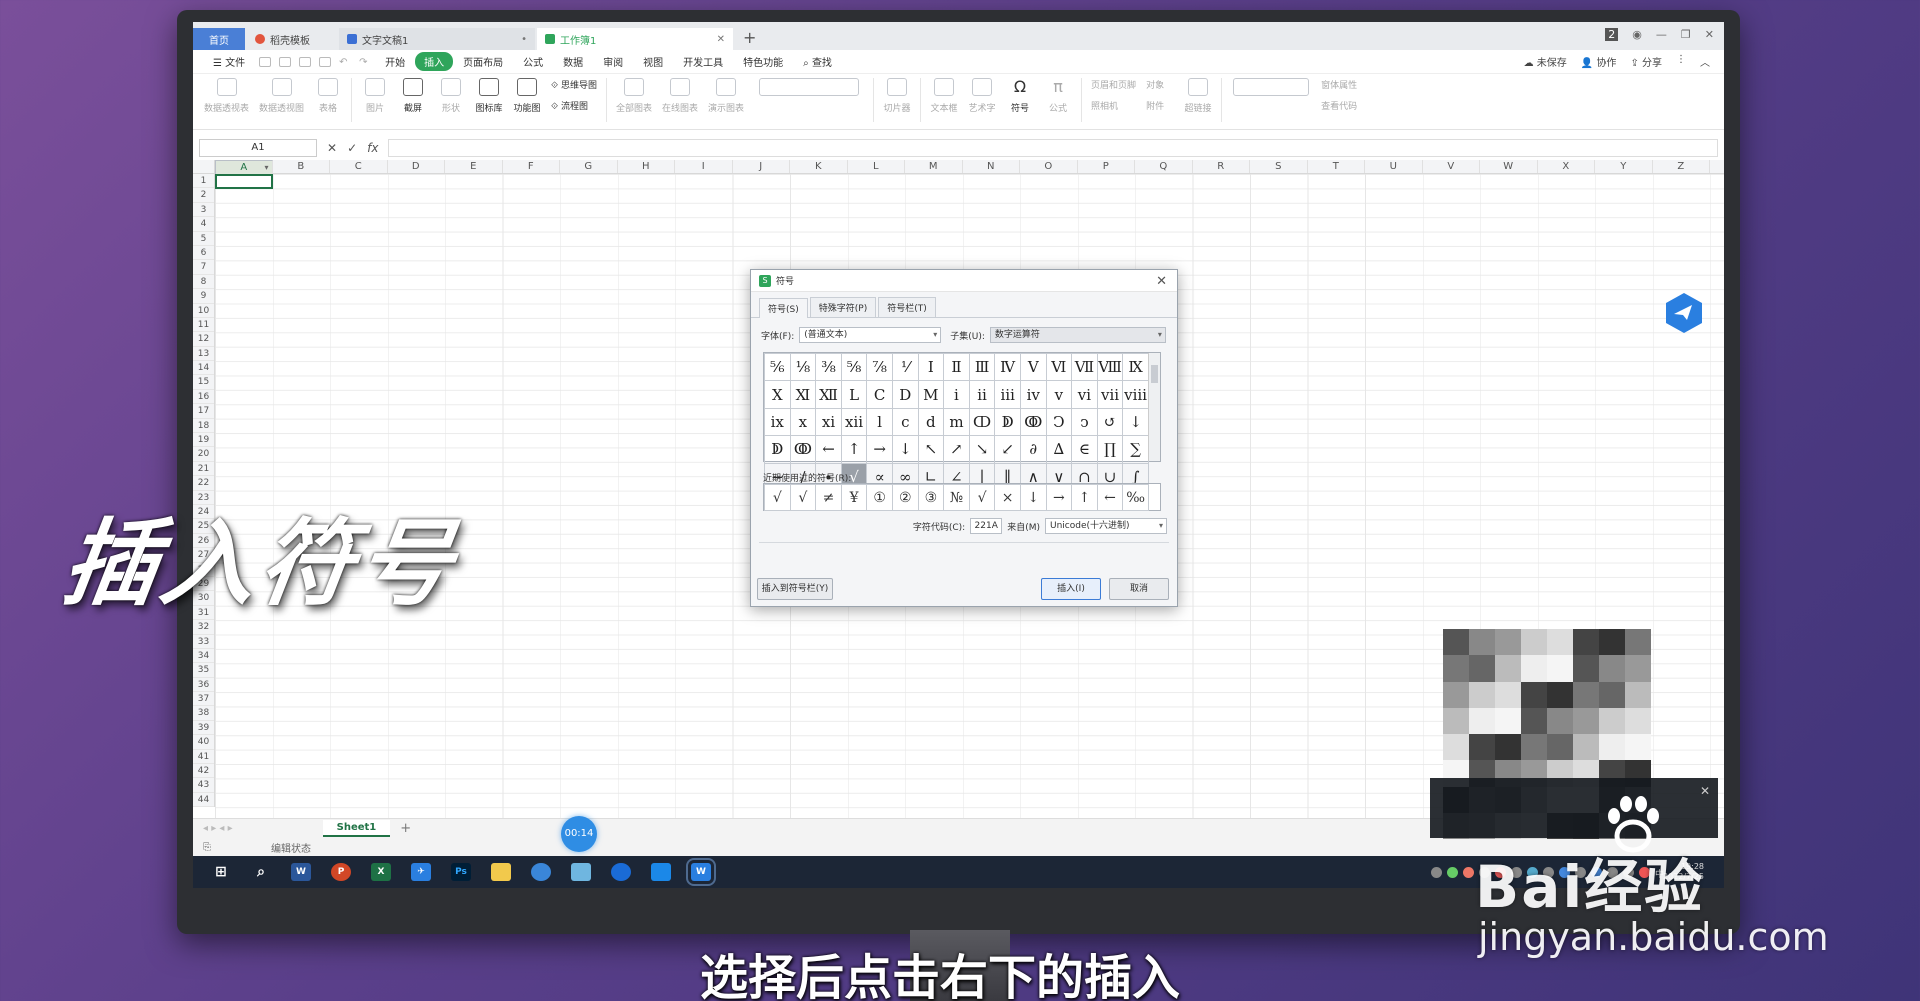 Image resolution: width=1920 pixels, height=1001 pixels. I want to click on symbol-cell: ⅹ, so click(803, 422).